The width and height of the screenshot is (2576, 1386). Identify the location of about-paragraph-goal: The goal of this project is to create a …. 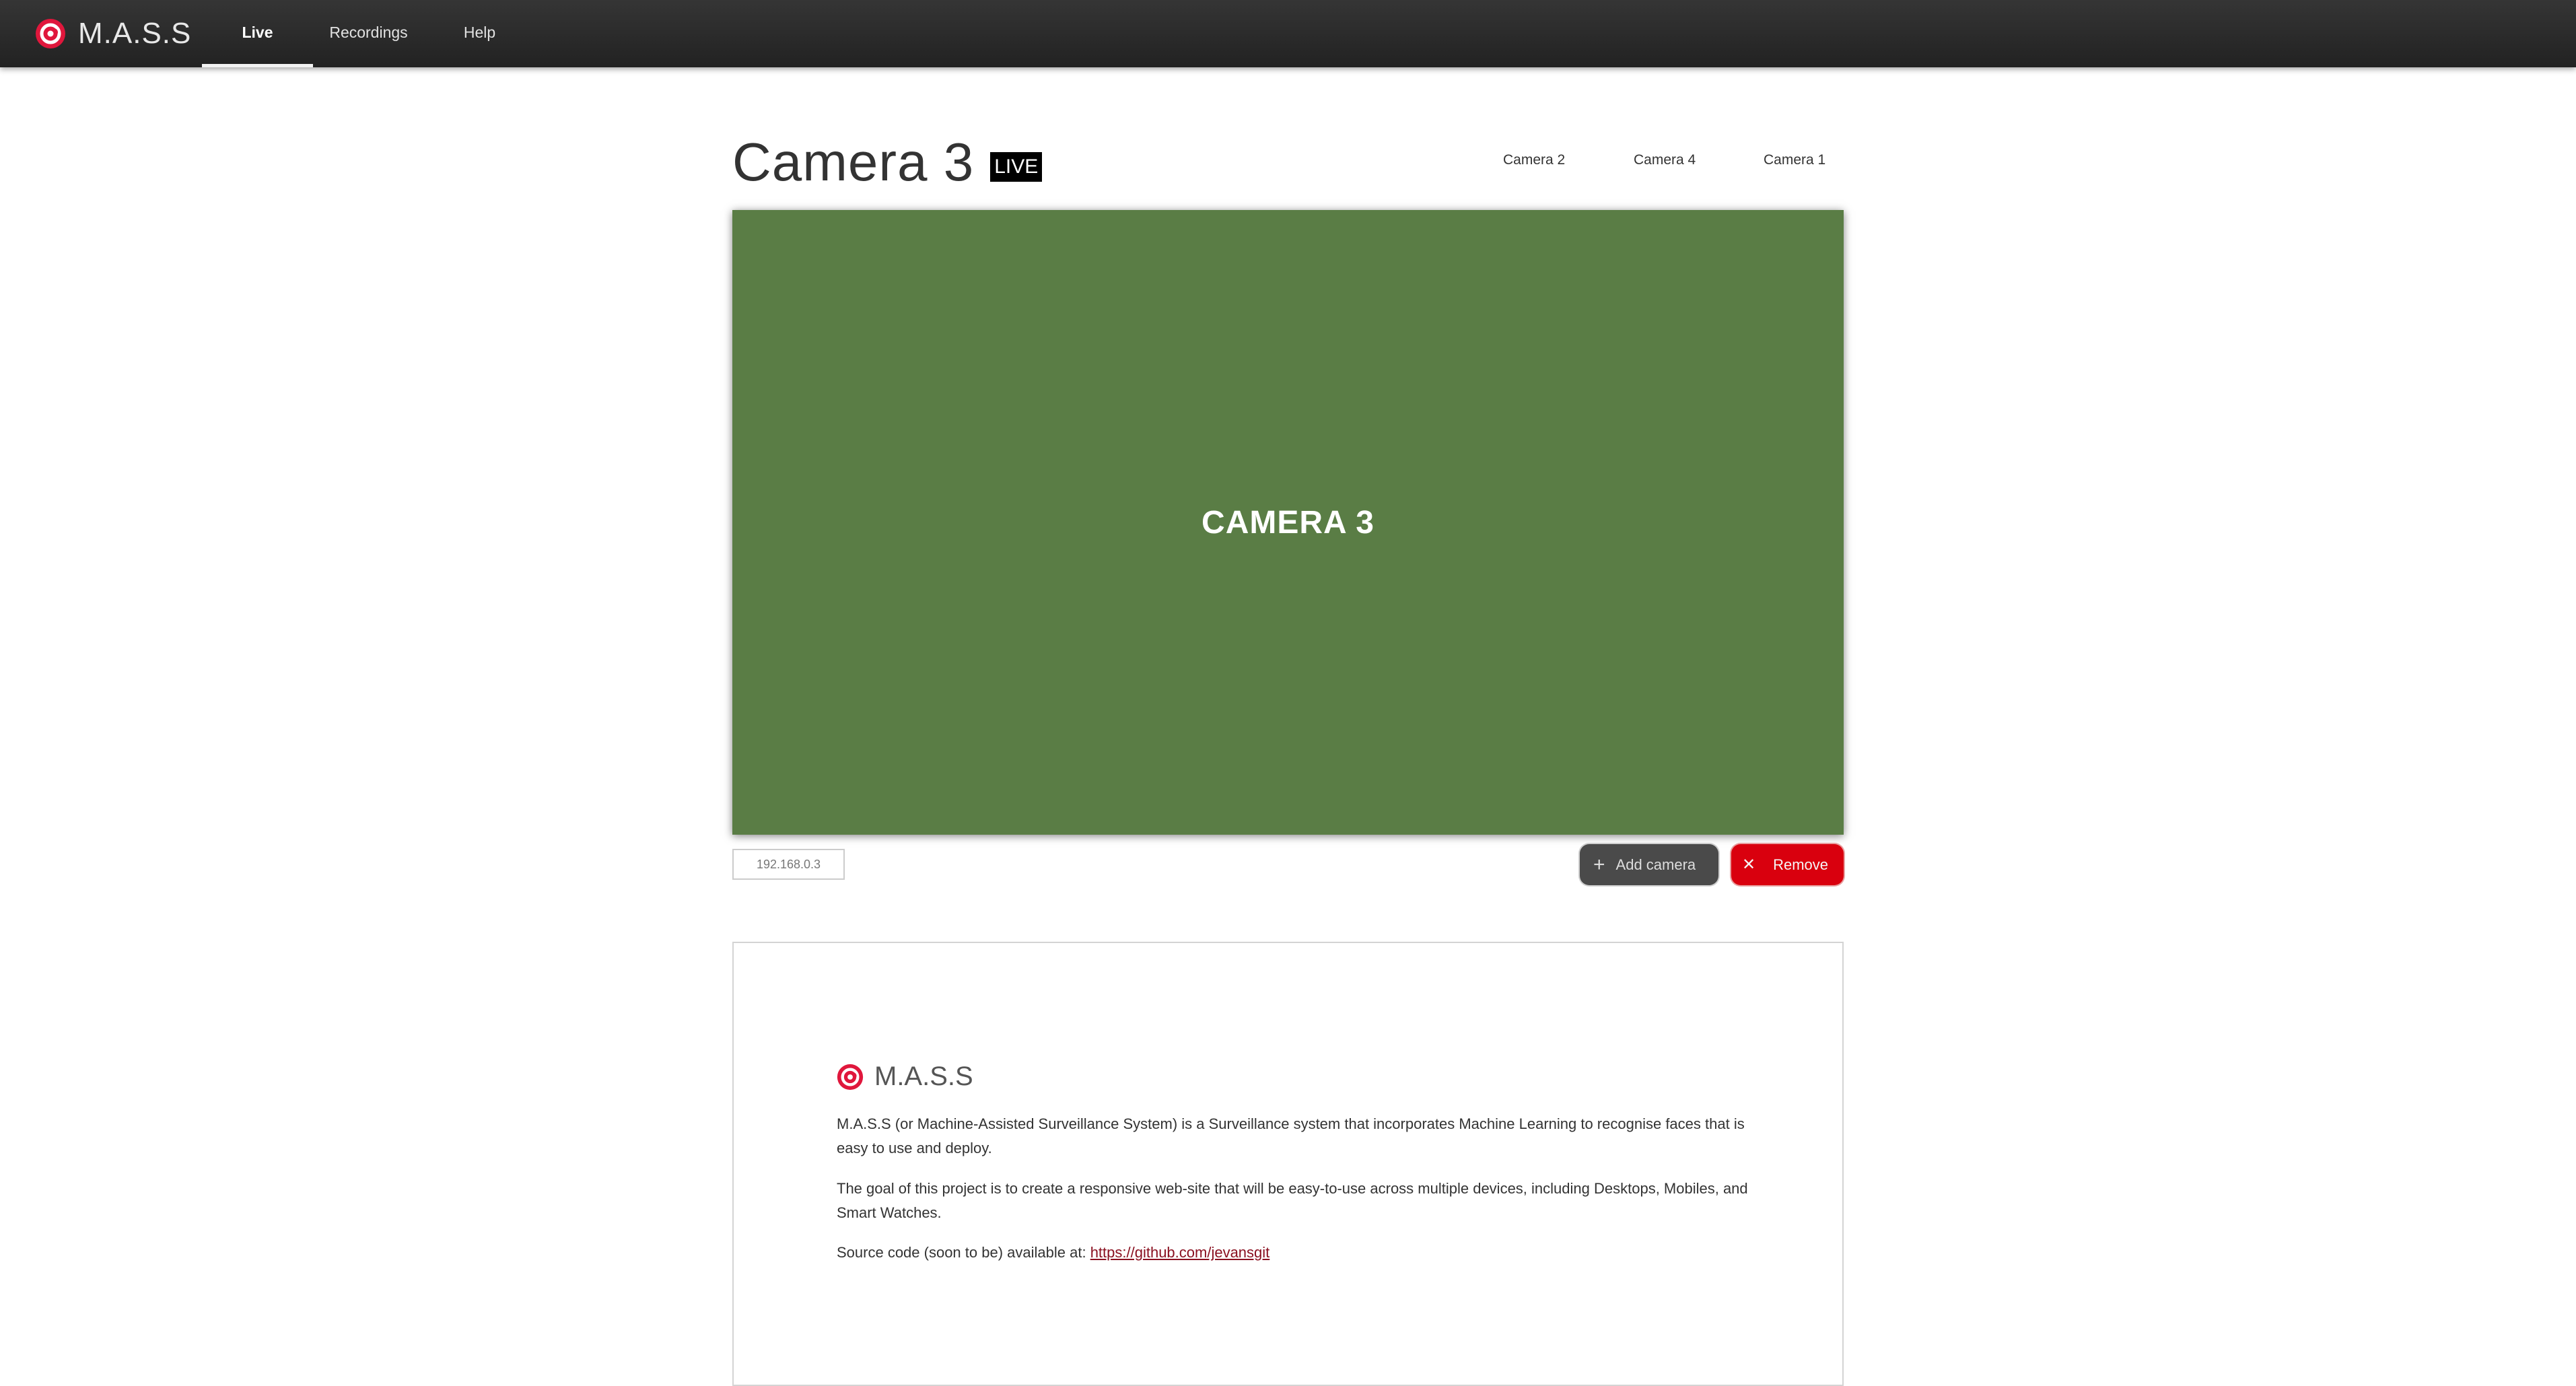
(1292, 1200).